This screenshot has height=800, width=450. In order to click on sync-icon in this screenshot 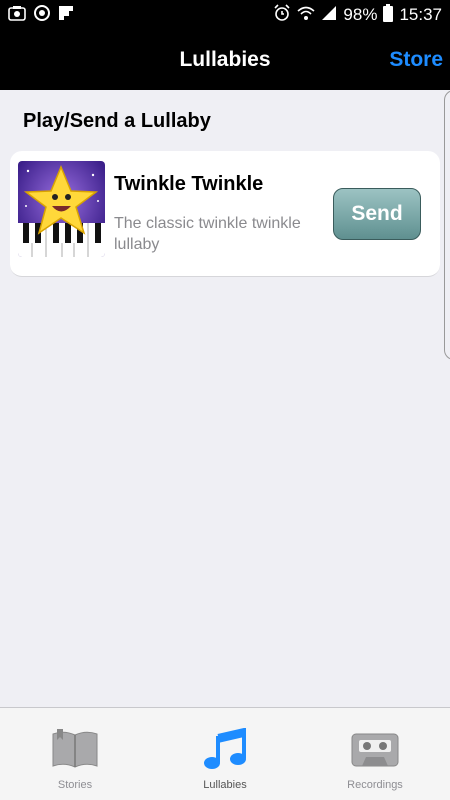, I will do `click(42, 15)`.